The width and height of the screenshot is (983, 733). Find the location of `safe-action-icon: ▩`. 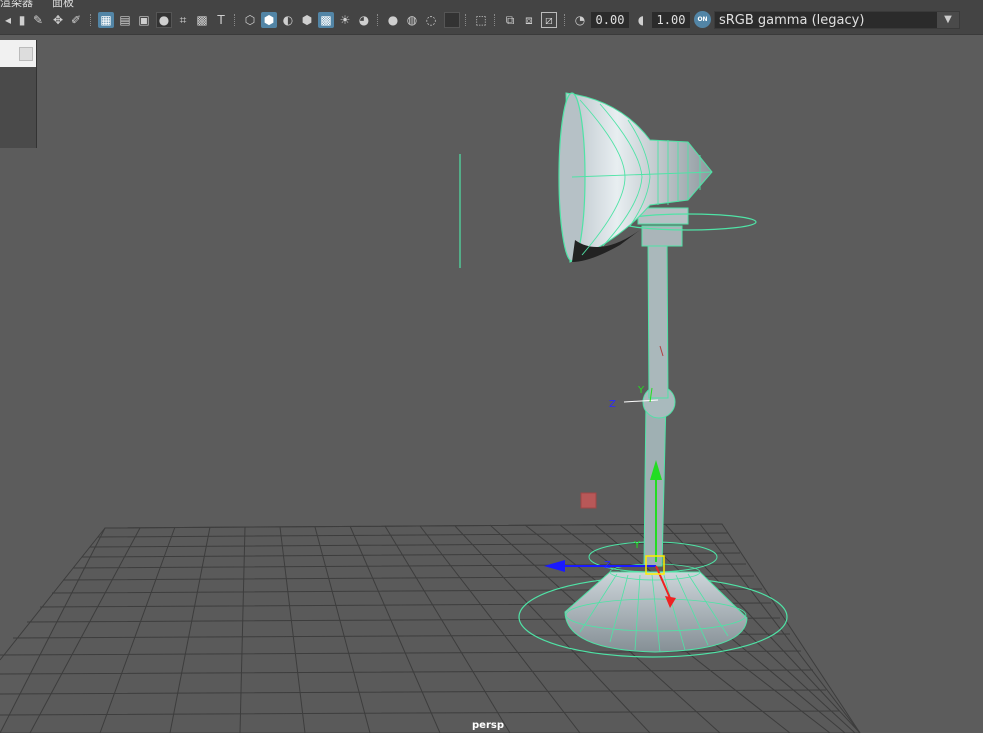

safe-action-icon: ▩ is located at coordinates (202, 20).